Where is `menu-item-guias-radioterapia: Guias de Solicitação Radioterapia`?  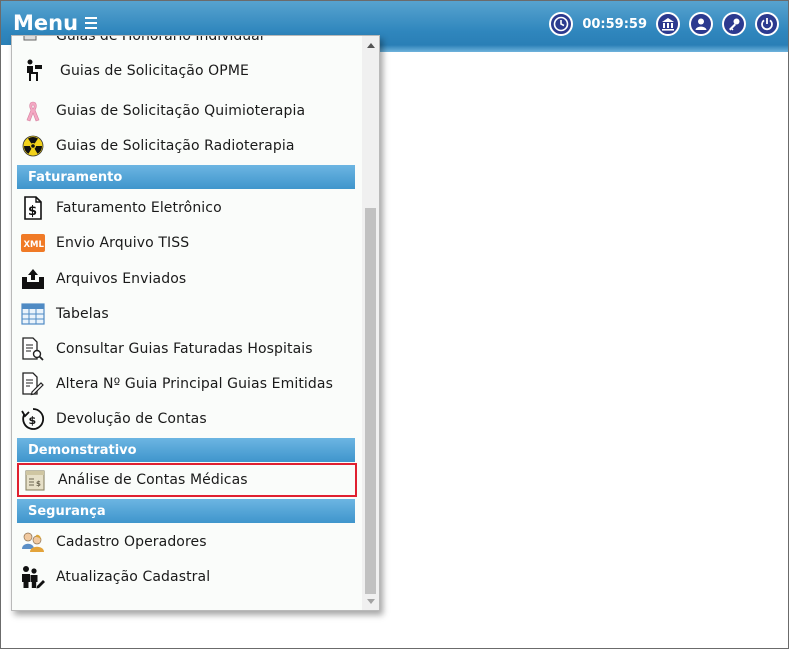 menu-item-guias-radioterapia: Guias de Solicitação Radioterapia is located at coordinates (187, 146).